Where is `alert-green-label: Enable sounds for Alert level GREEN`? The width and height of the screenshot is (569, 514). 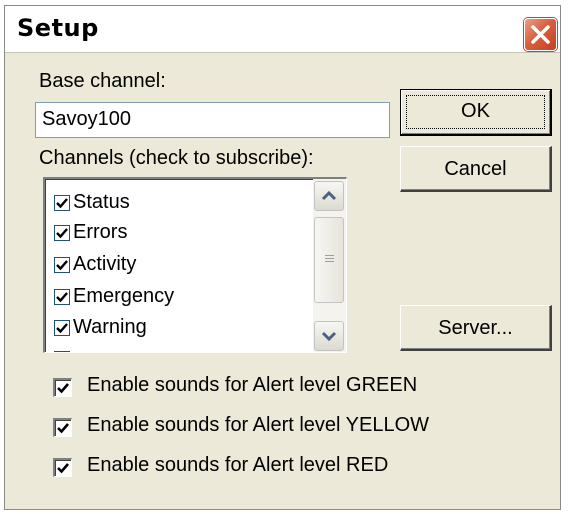 alert-green-label: Enable sounds for Alert level GREEN is located at coordinates (252, 385).